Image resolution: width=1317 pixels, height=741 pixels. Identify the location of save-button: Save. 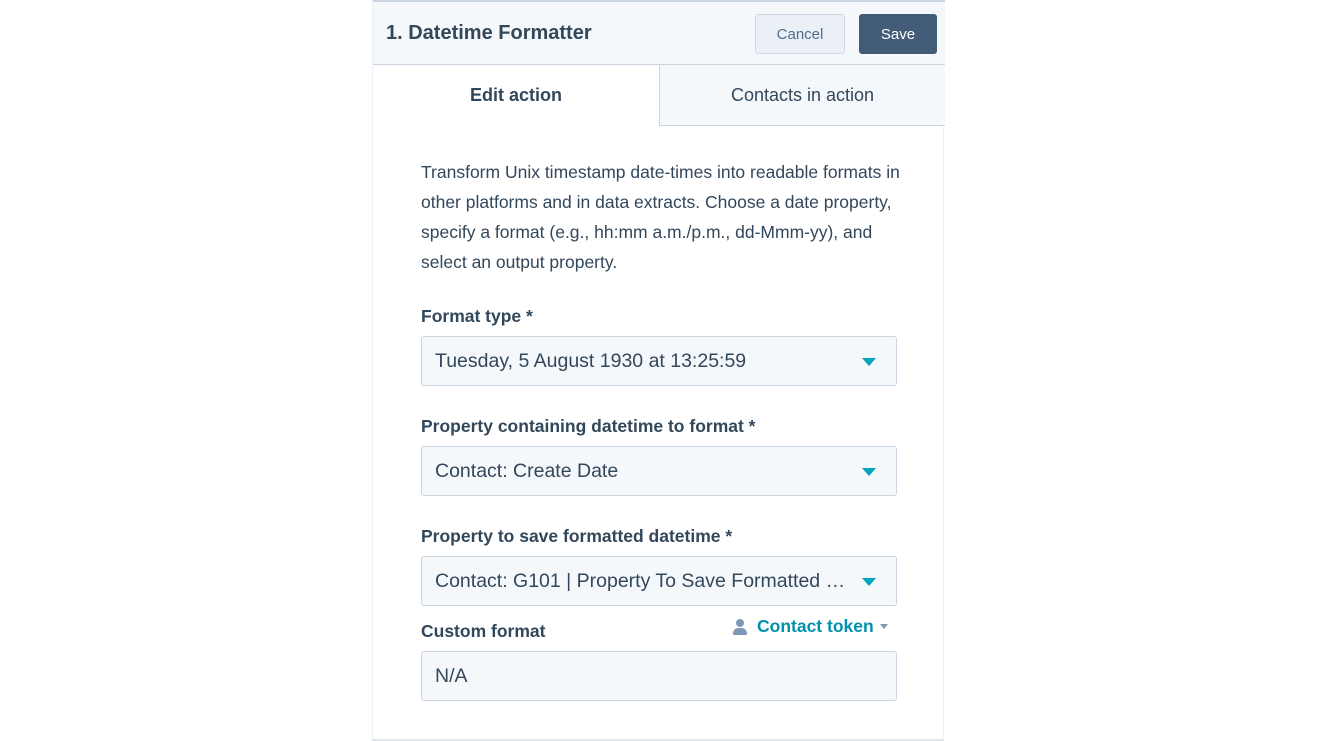
(898, 34).